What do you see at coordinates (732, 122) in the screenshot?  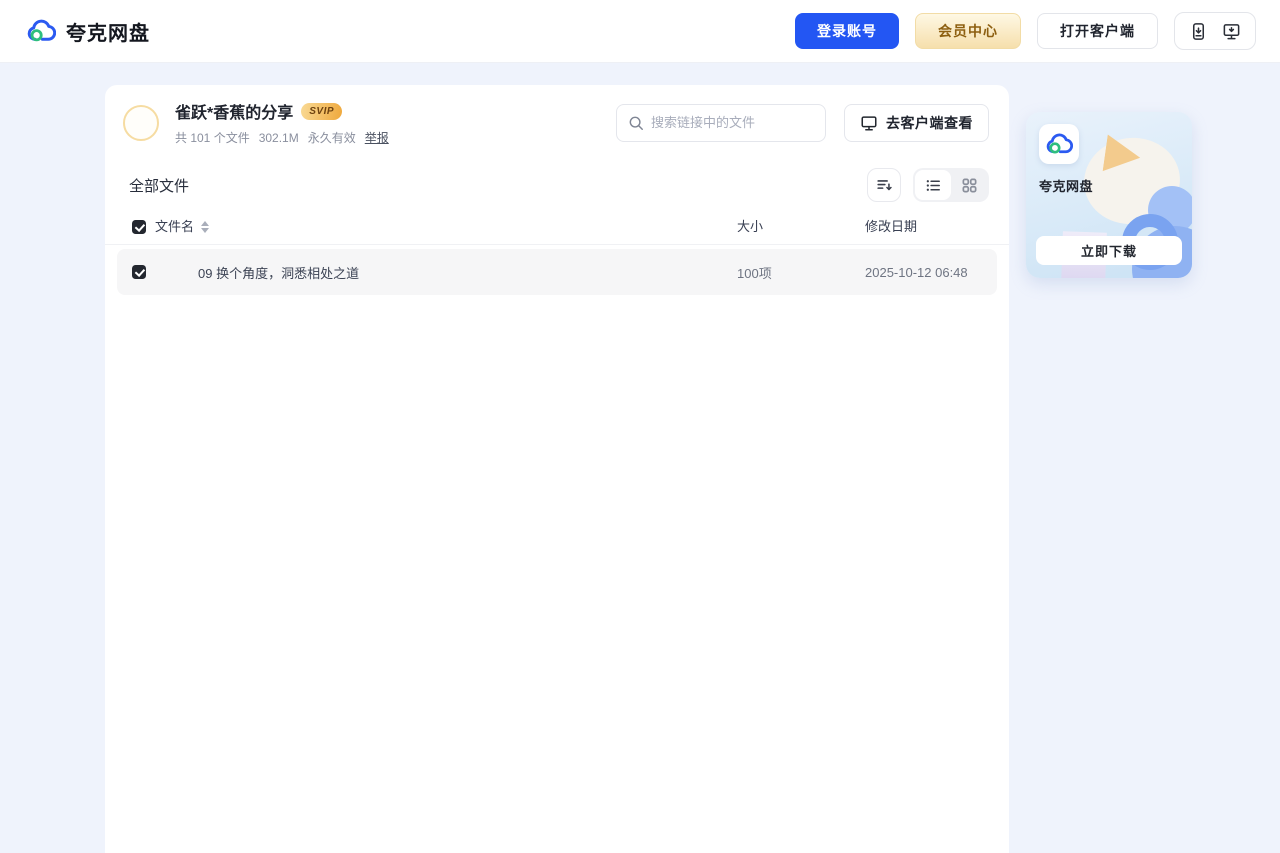 I see `search-input` at bounding box center [732, 122].